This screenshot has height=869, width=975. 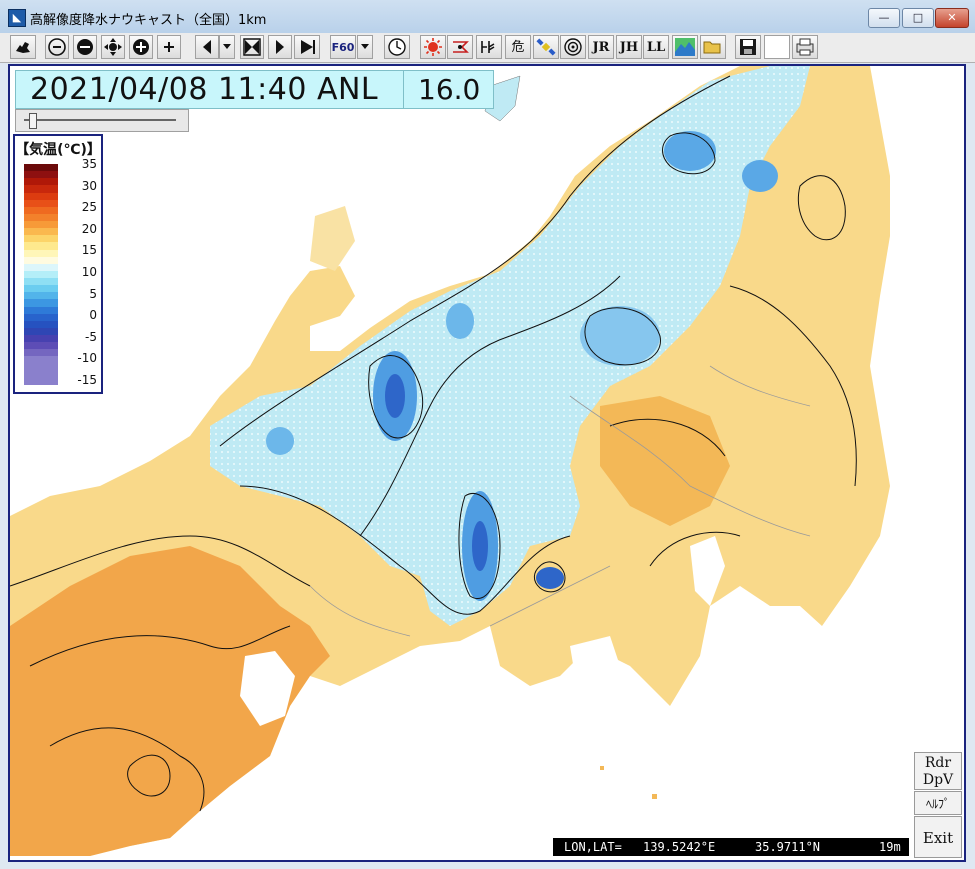 What do you see at coordinates (58, 150) in the screenshot?
I see `legend-title: 【気温(℃)】` at bounding box center [58, 150].